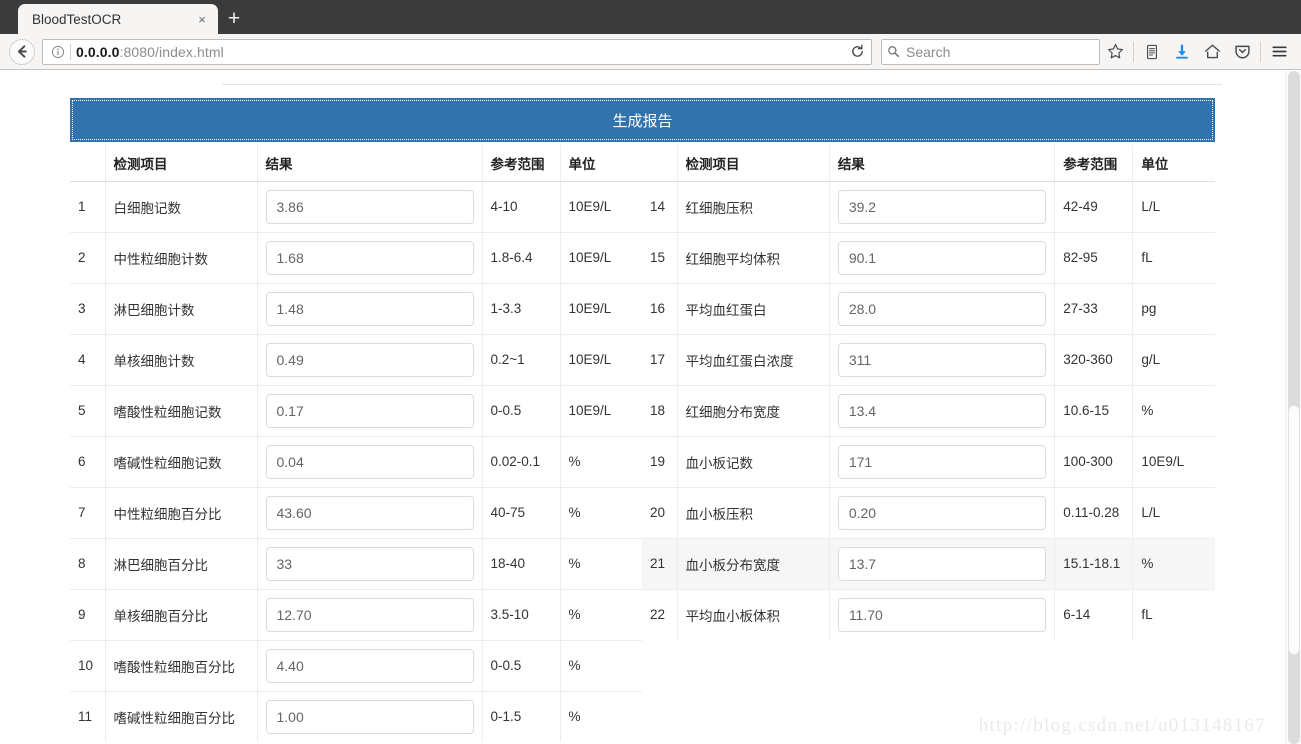 The height and width of the screenshot is (744, 1301). I want to click on scrollbar-thumb, so click(1294, 530).